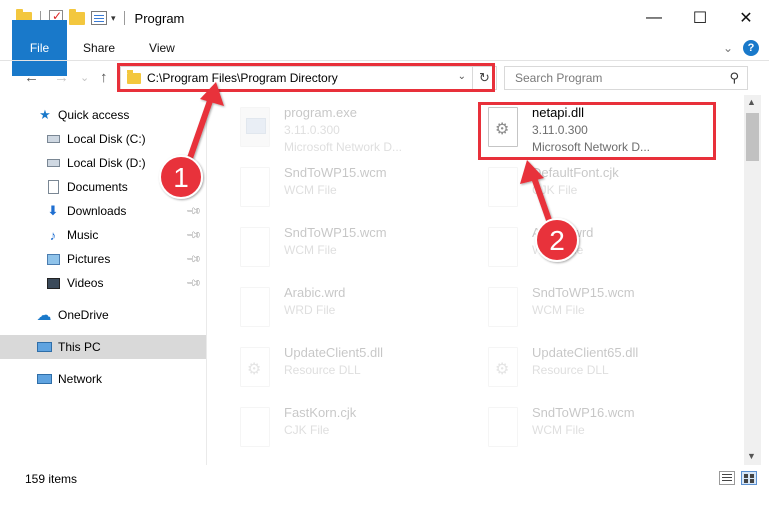 Image resolution: width=769 pixels, height=509 pixels. What do you see at coordinates (749, 478) in the screenshot?
I see `large-icons-view-icon` at bounding box center [749, 478].